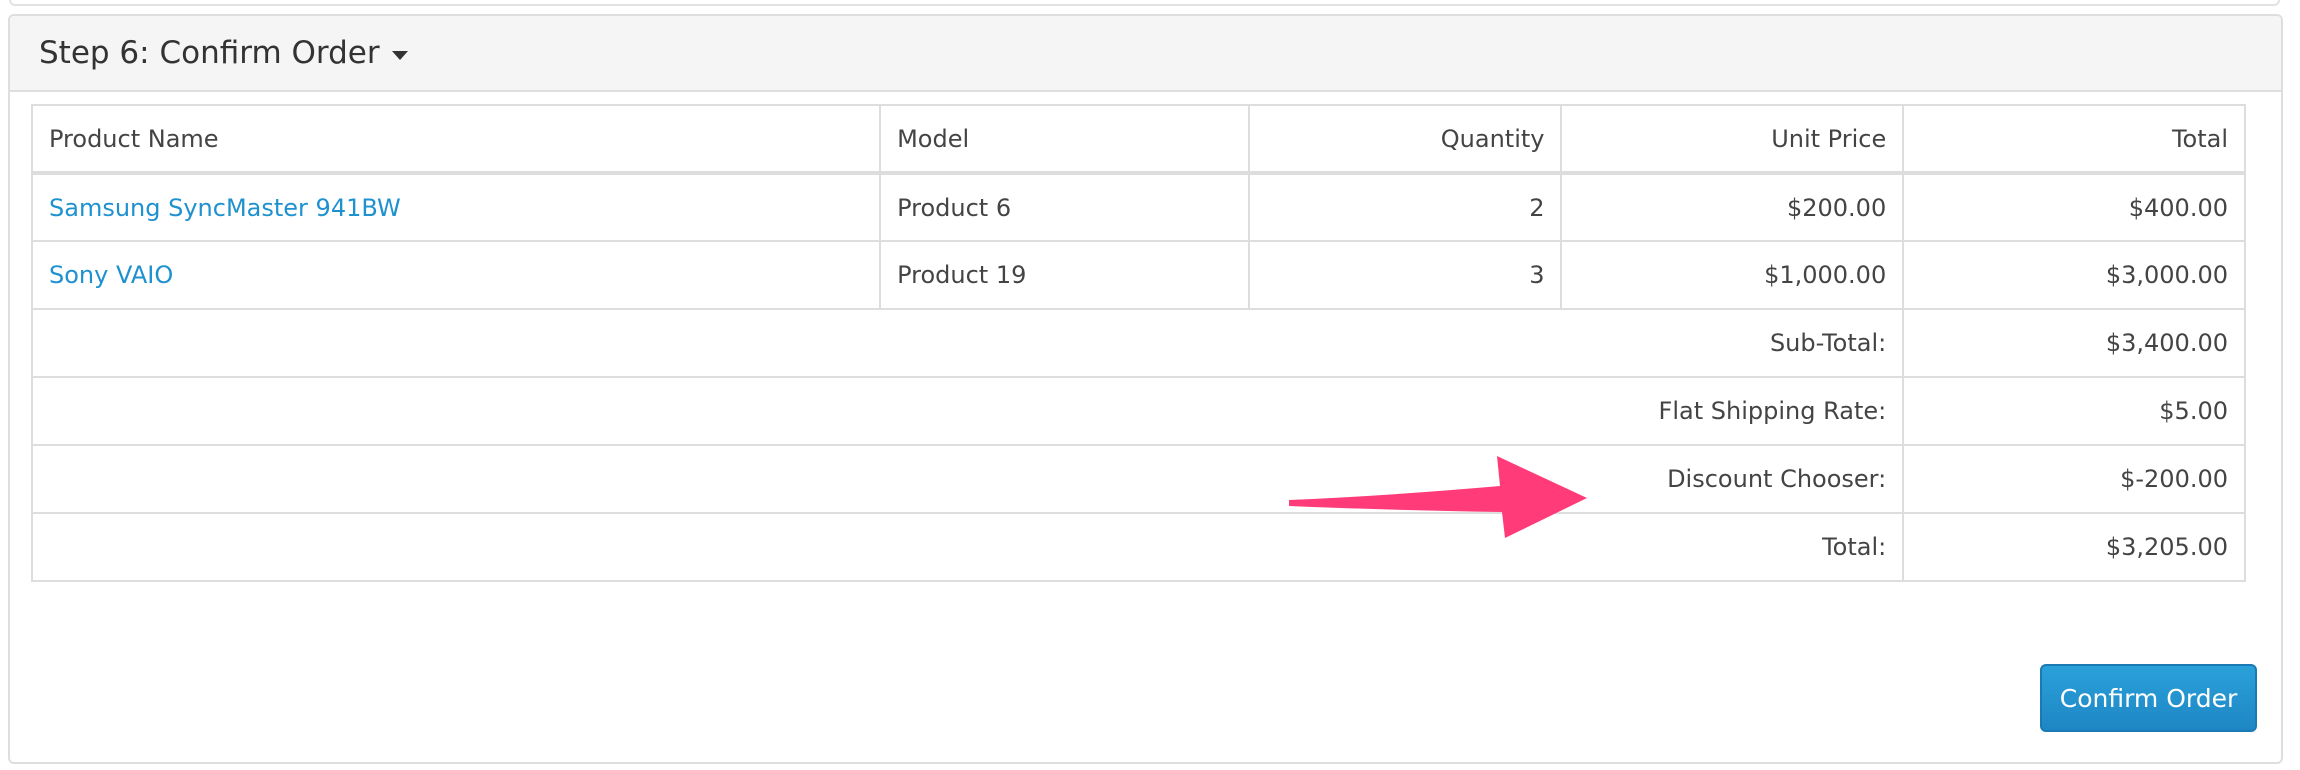 The image size is (2300, 770). What do you see at coordinates (1405, 207) in the screenshot?
I see `quantity-cell: 2` at bounding box center [1405, 207].